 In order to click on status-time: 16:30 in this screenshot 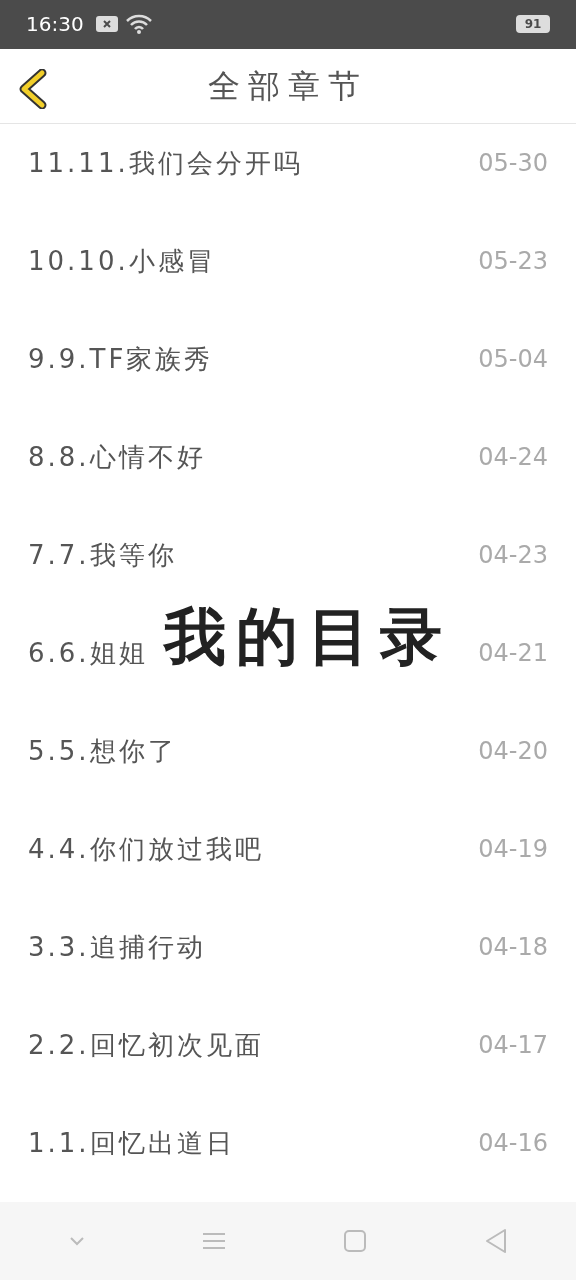, I will do `click(55, 25)`.